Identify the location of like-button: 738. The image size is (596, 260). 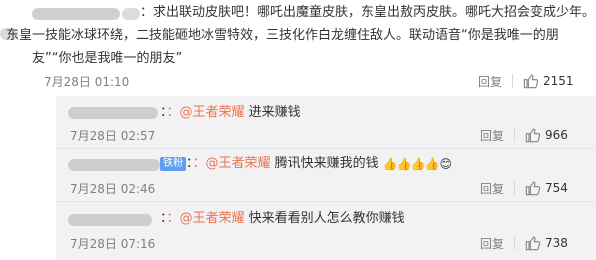
(546, 243).